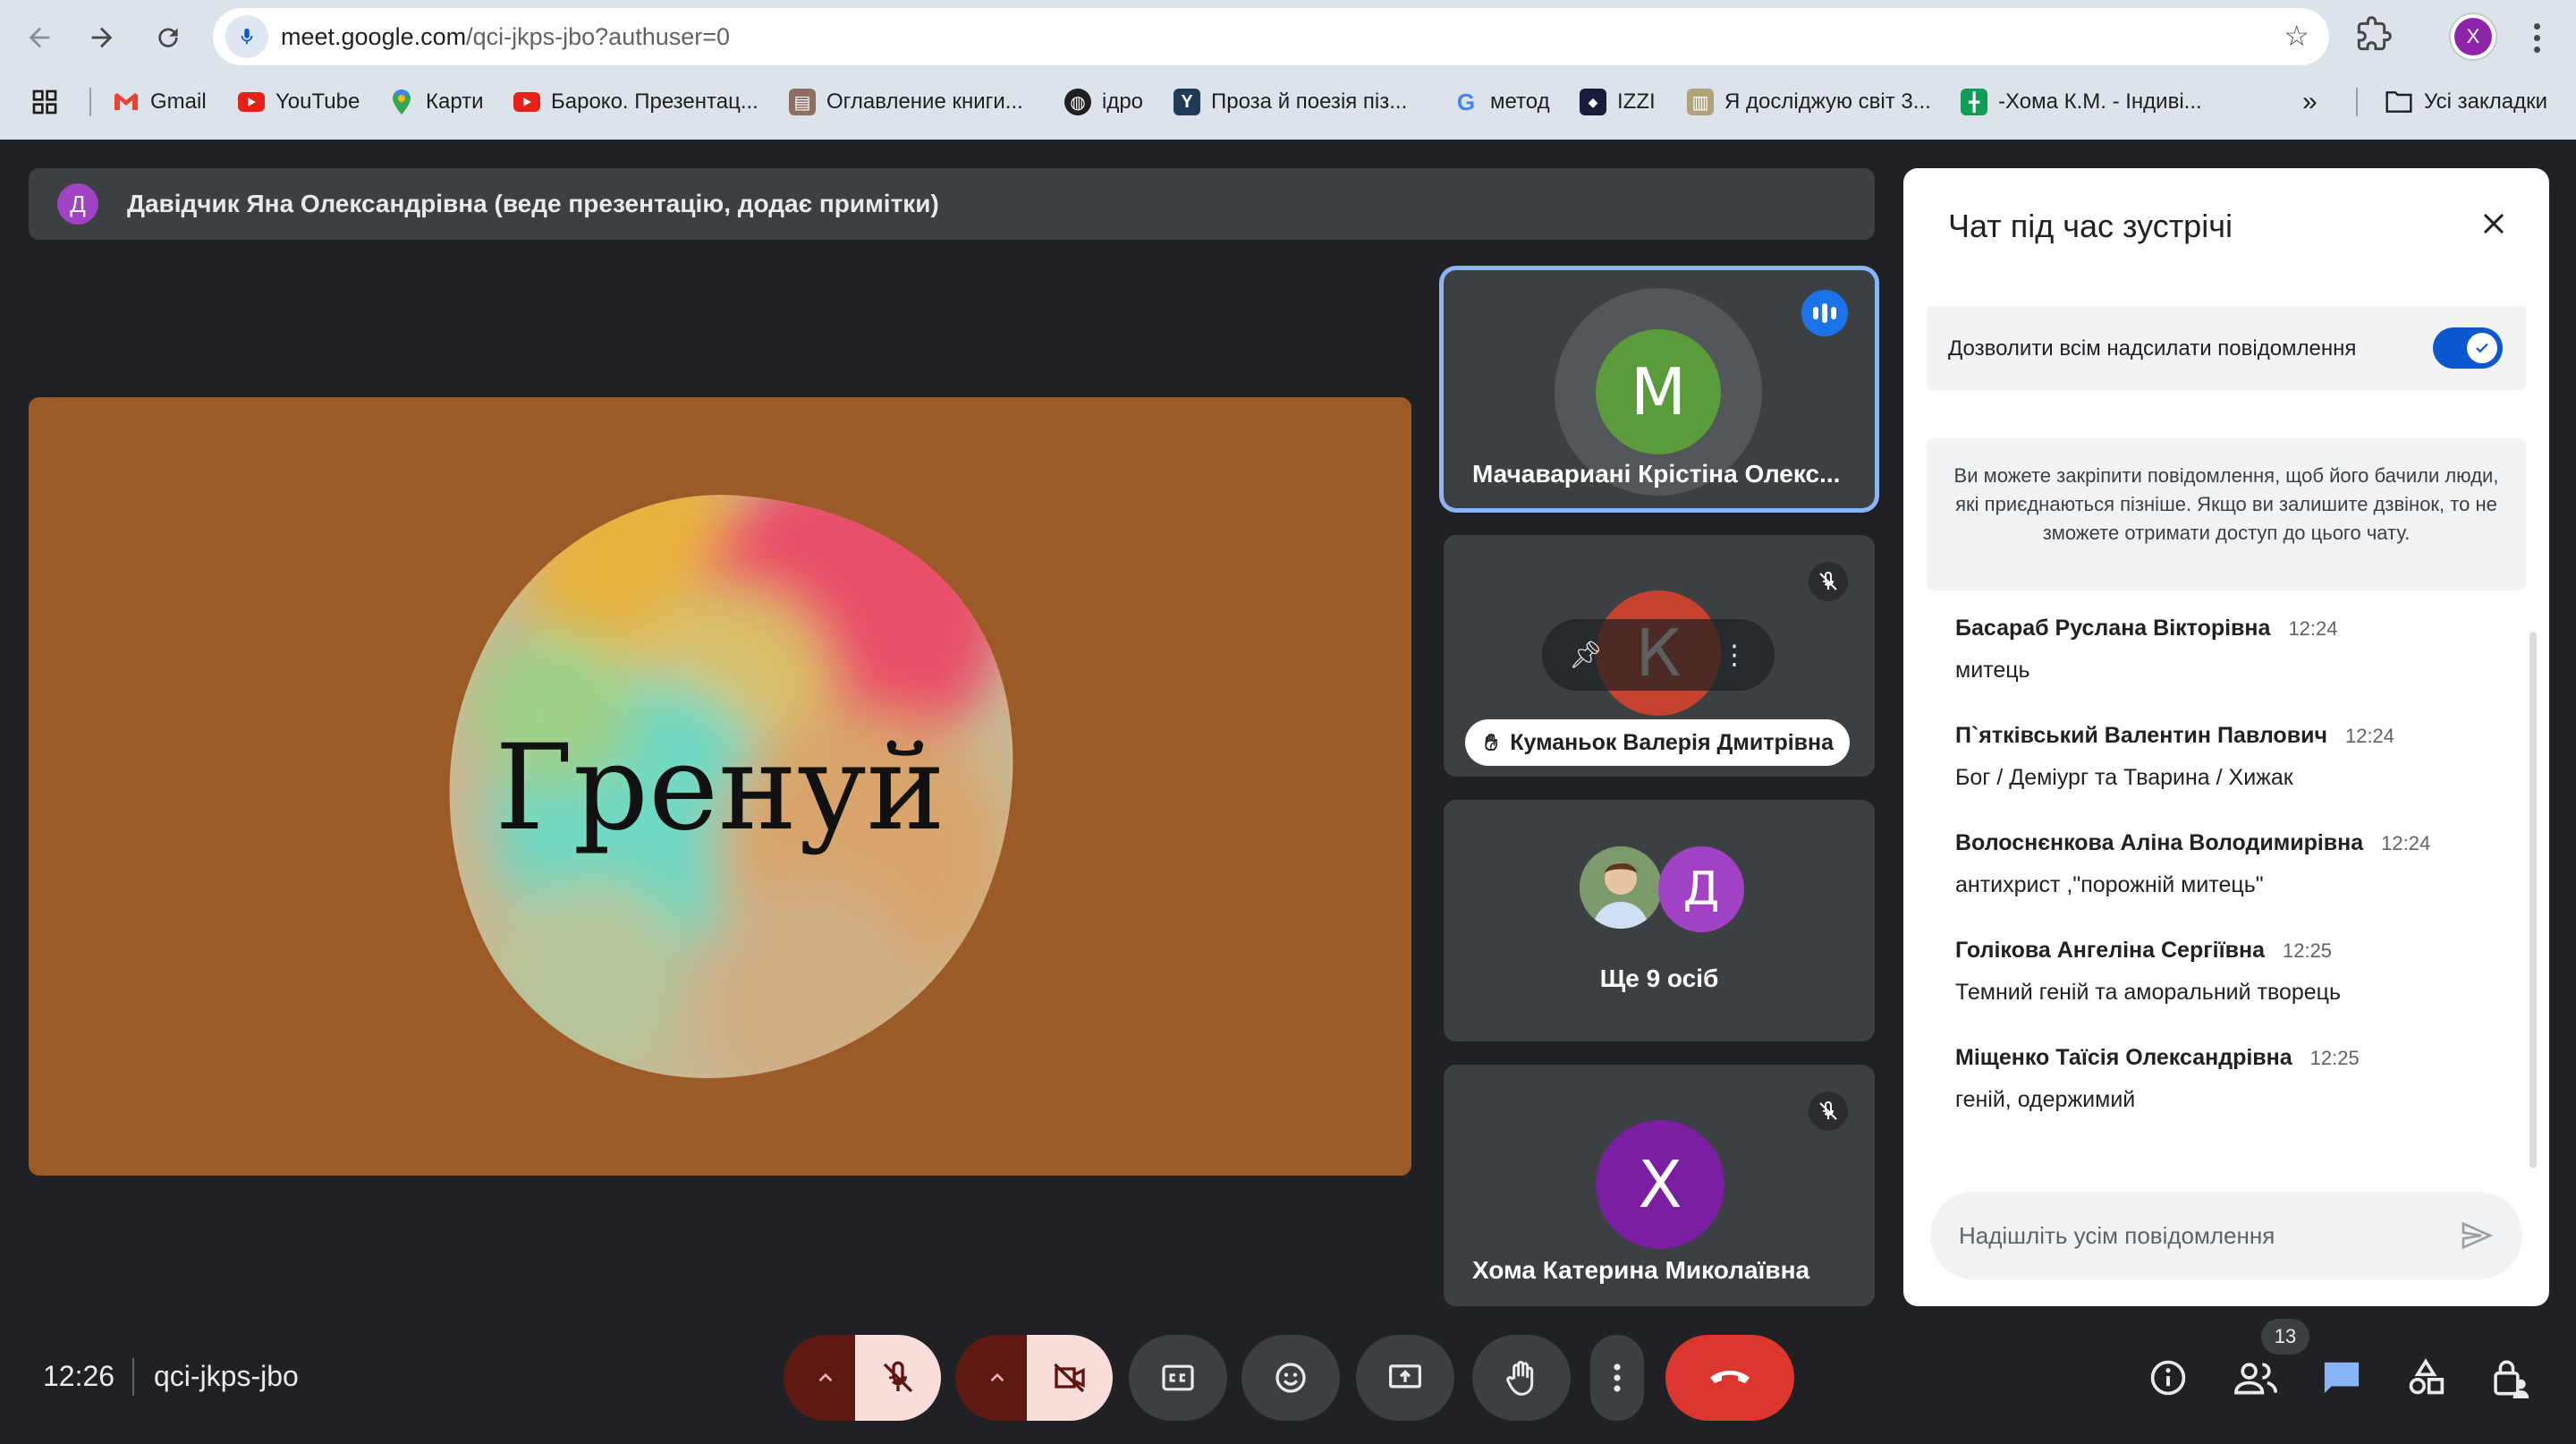 This screenshot has height=1444, width=2576. What do you see at coordinates (77, 204) in the screenshot?
I see `presenter-avatar: Д` at bounding box center [77, 204].